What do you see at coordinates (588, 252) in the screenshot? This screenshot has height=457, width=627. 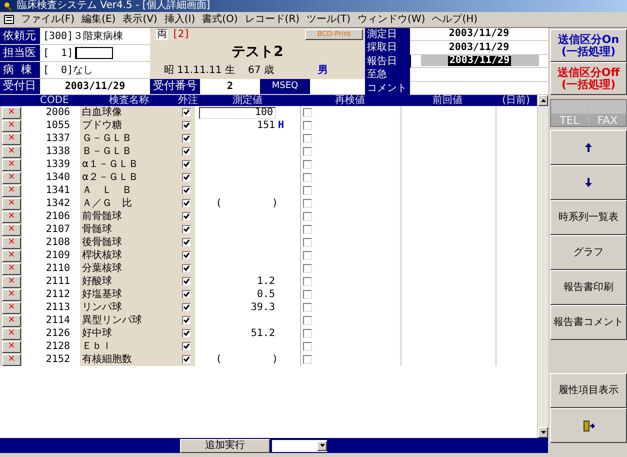 I see `side-button: グラフ` at bounding box center [588, 252].